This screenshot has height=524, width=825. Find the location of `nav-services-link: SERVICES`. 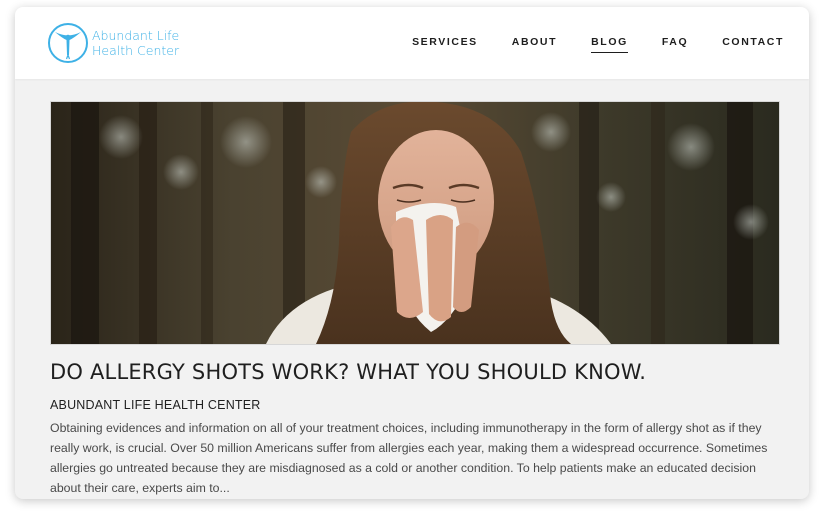

nav-services-link: SERVICES is located at coordinates (445, 44).